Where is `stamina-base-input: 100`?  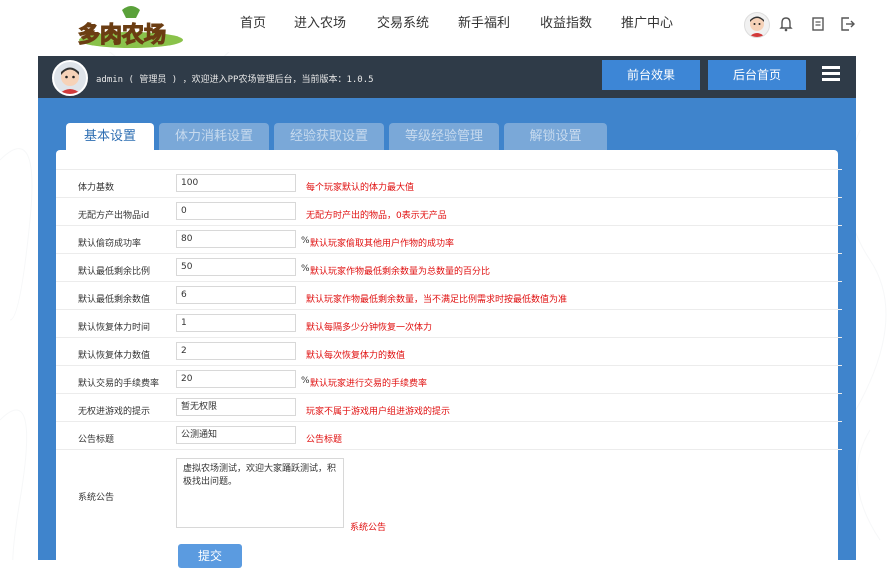
stamina-base-input: 100 is located at coordinates (236, 183).